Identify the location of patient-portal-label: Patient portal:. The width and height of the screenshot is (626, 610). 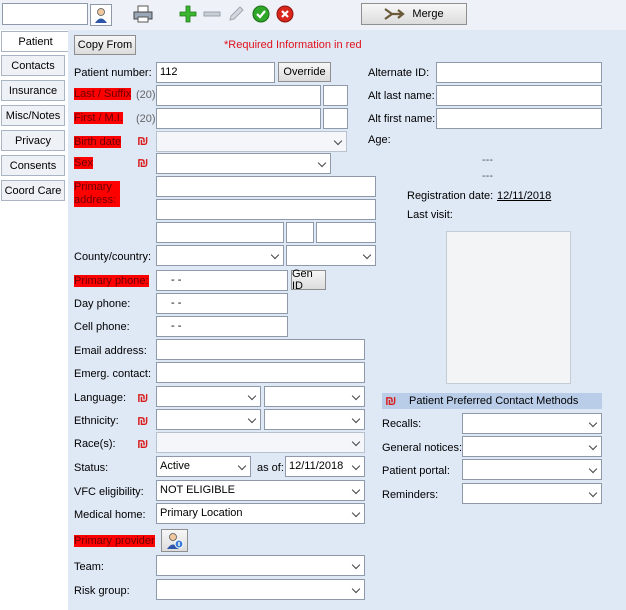
(416, 471).